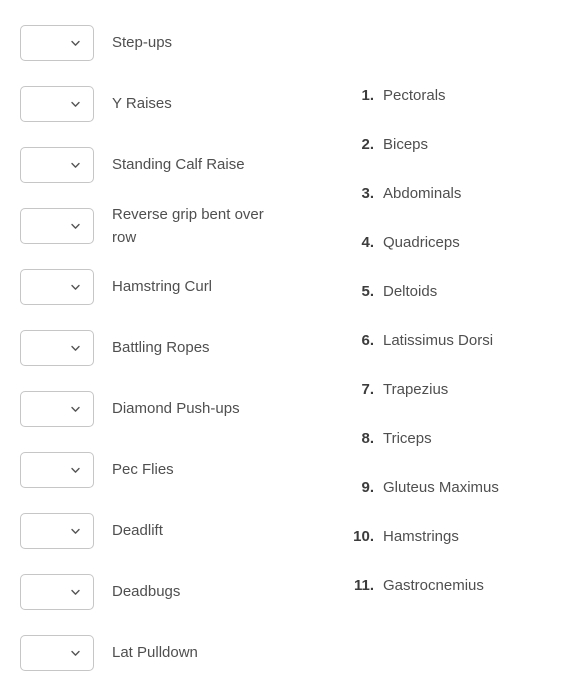 This screenshot has width=561, height=695. I want to click on exercise-select-battling-ropes, so click(57, 347).